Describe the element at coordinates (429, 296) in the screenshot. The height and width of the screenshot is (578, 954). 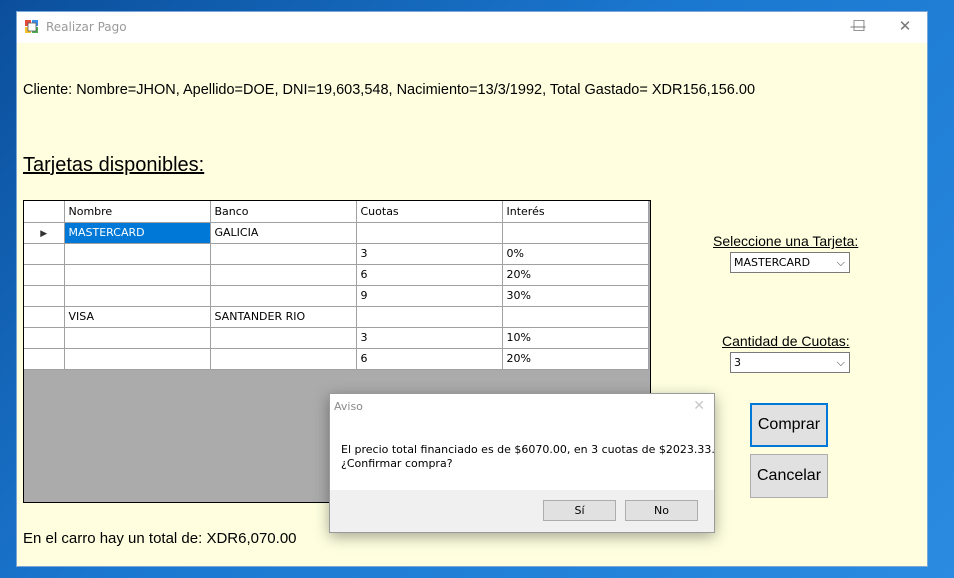
I see `cell-cuotas: 9` at that location.